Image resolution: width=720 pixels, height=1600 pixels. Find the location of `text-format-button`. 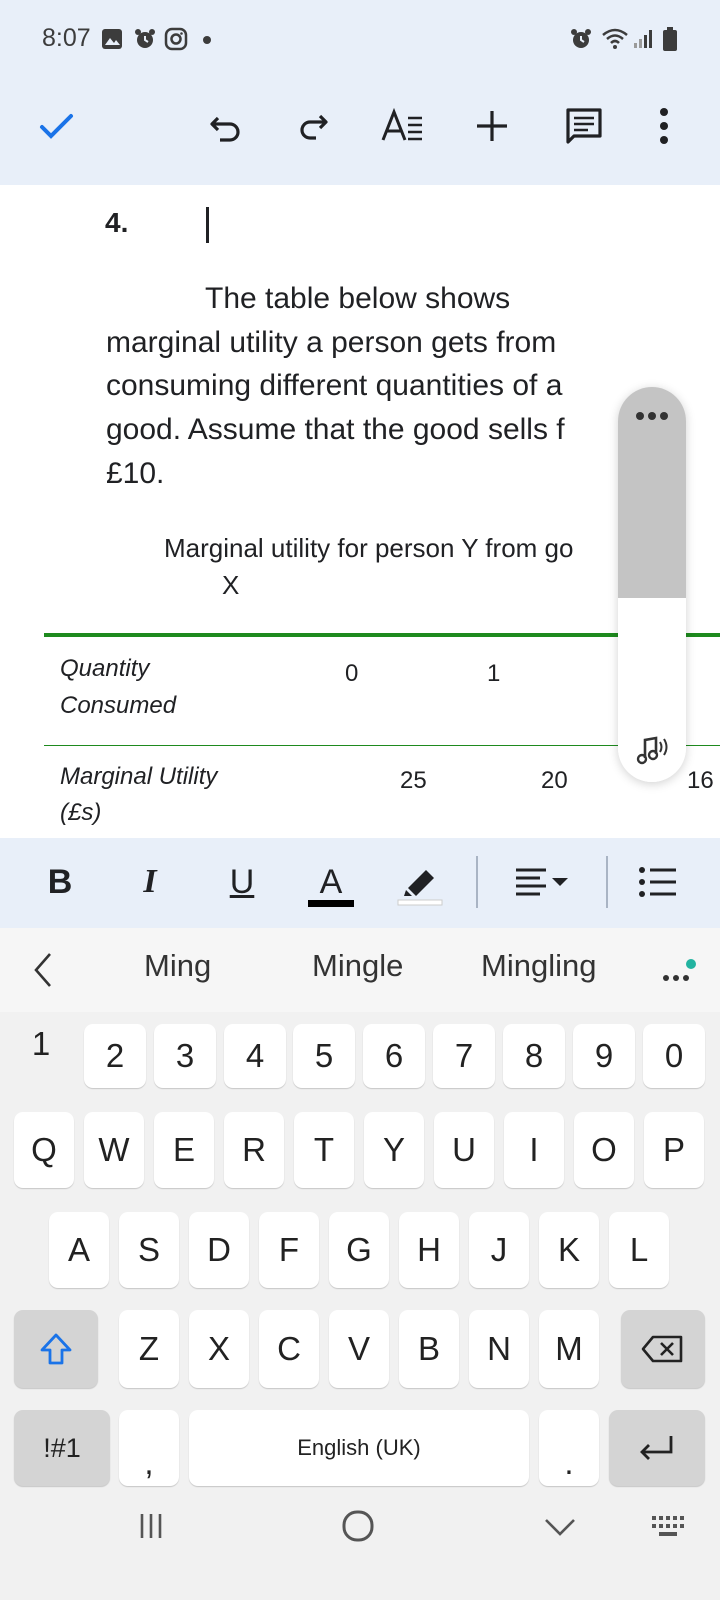

text-format-button is located at coordinates (402, 126).